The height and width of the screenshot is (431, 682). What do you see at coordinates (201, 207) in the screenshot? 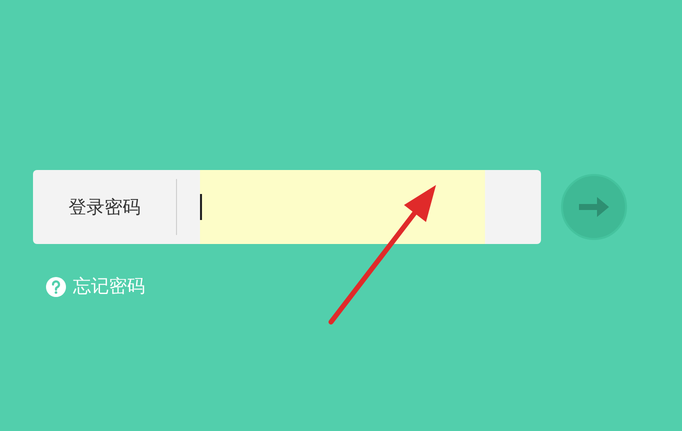
I see `text-caret` at bounding box center [201, 207].